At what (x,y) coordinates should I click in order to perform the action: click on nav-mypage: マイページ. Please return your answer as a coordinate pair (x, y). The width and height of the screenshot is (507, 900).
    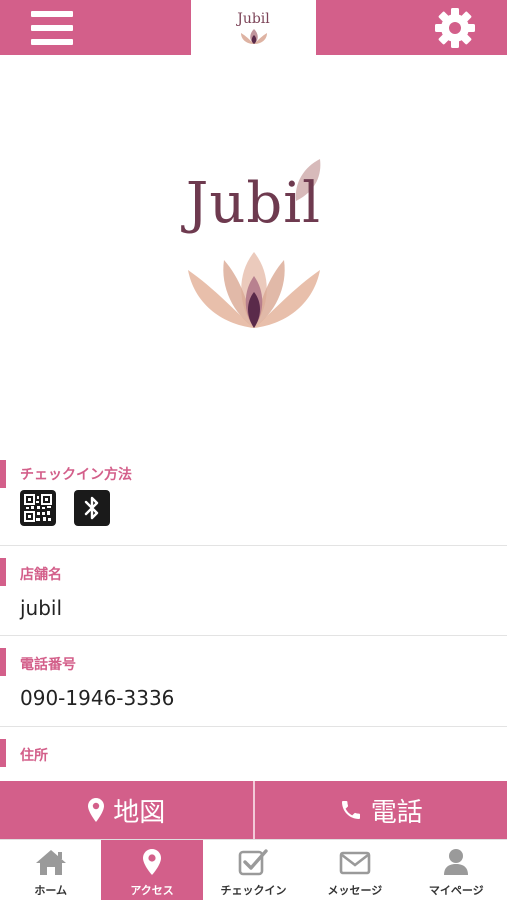
    Looking at the image, I should click on (456, 870).